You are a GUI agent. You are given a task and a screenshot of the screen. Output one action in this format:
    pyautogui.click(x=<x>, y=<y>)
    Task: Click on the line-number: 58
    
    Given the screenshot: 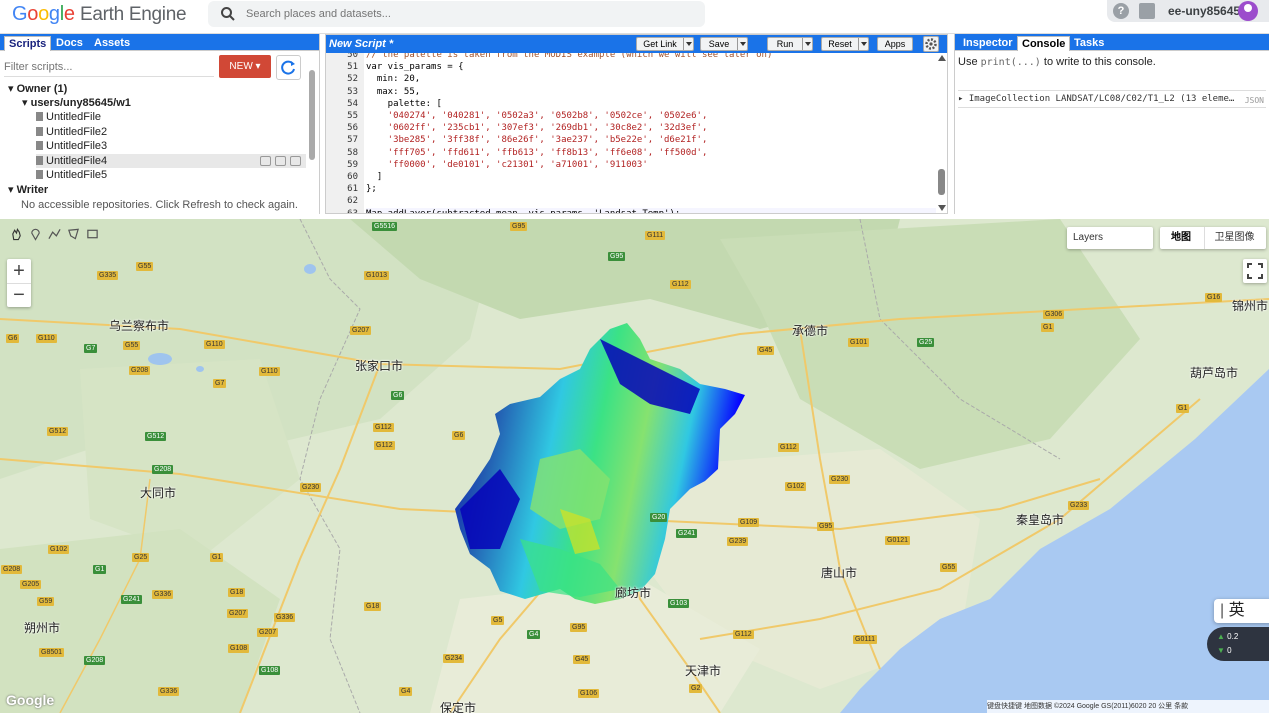 What is the action you would take?
    pyautogui.click(x=352, y=152)
    